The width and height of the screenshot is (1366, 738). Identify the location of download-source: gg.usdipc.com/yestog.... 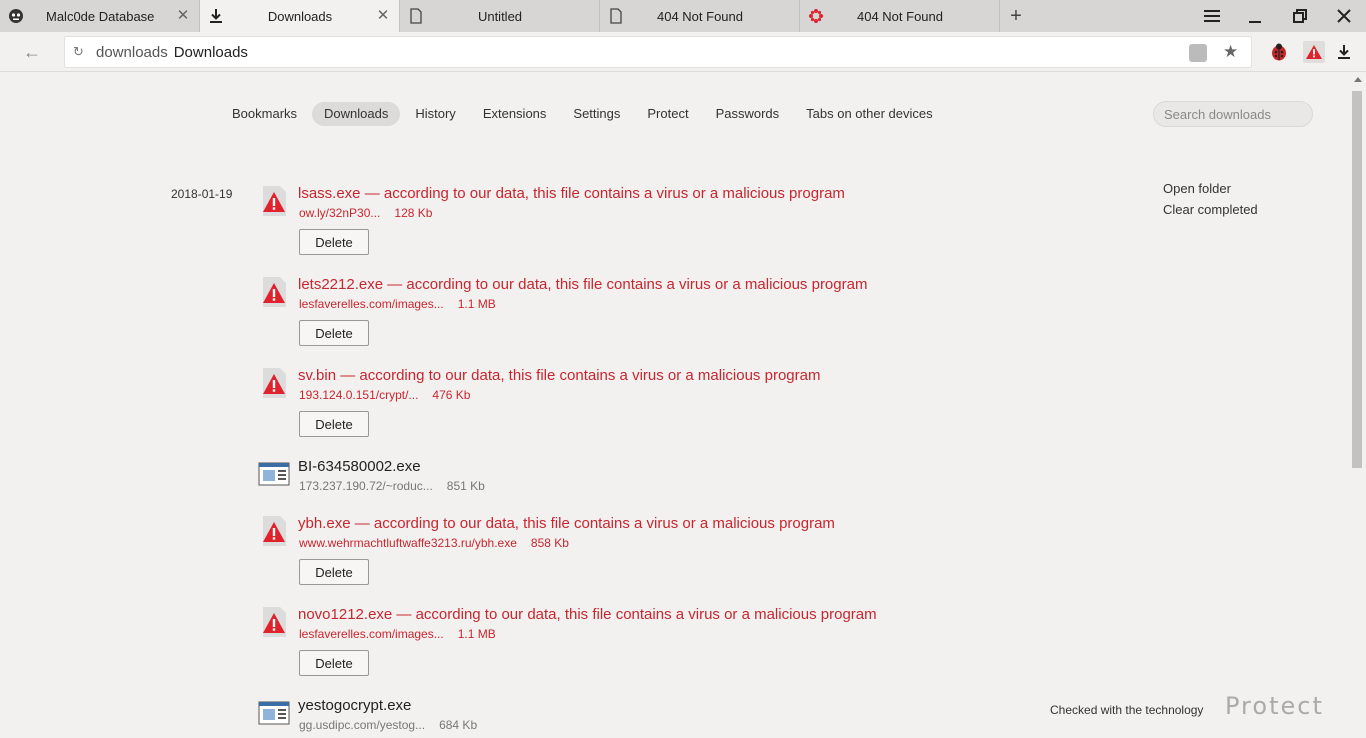
(362, 725).